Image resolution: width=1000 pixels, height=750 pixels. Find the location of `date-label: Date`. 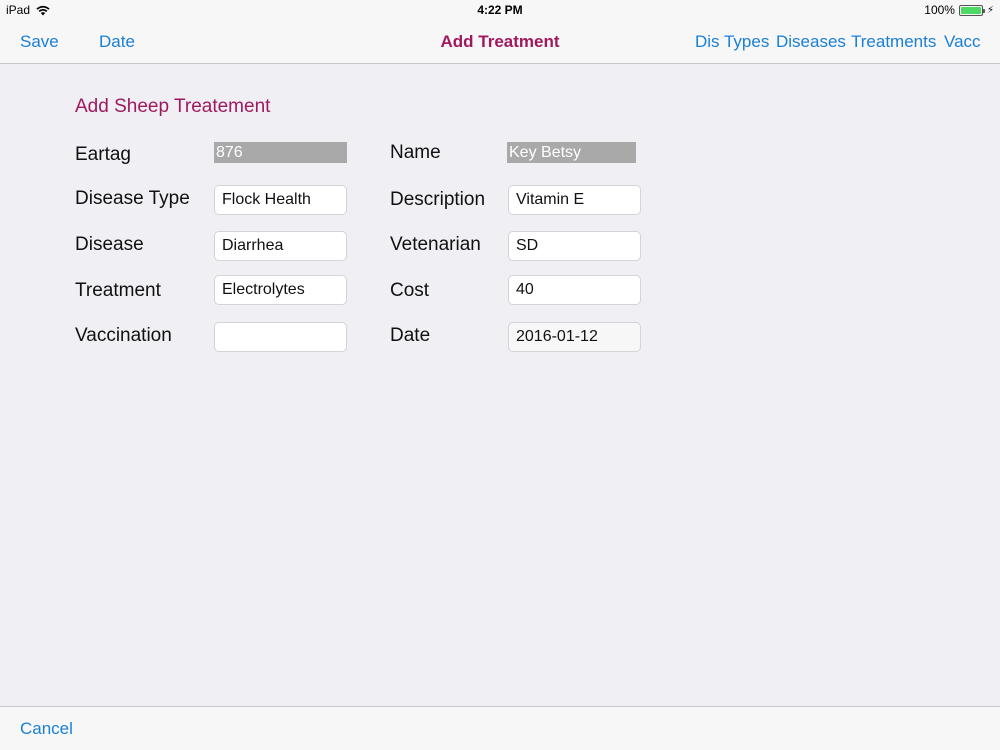

date-label: Date is located at coordinates (410, 335).